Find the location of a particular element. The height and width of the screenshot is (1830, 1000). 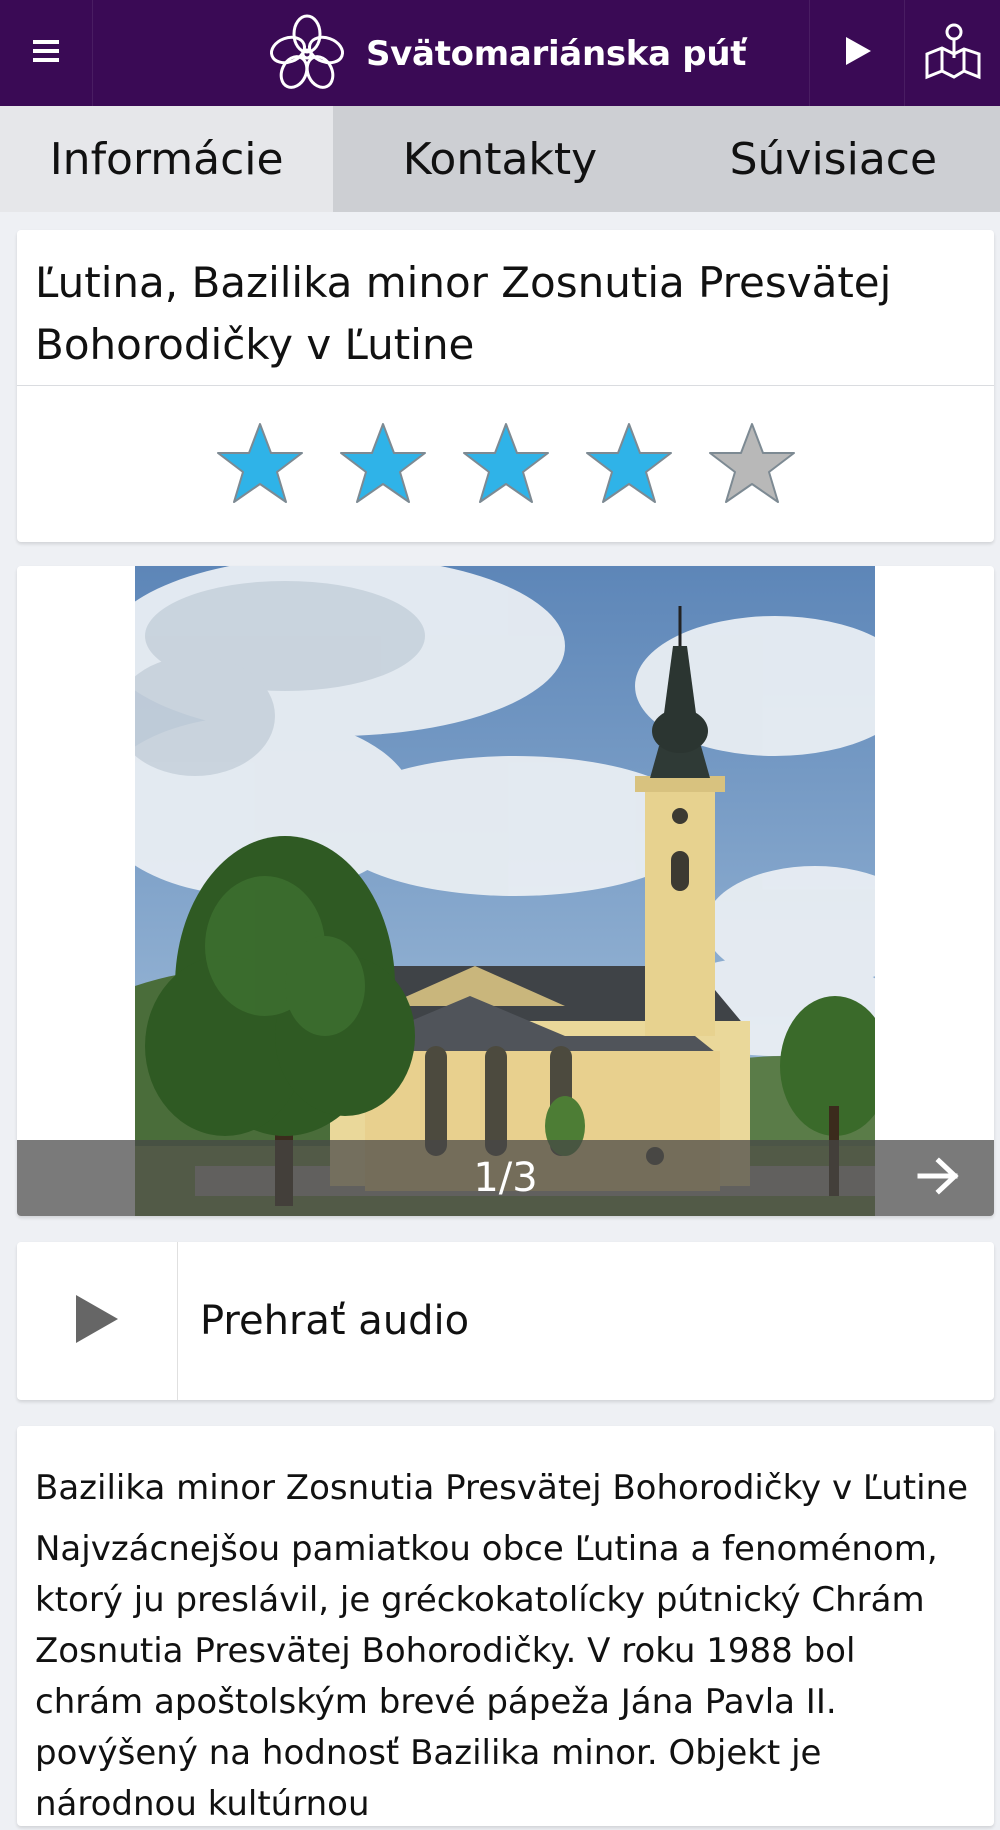

app-brand: Svätomariánska púť is located at coordinates (507, 52).